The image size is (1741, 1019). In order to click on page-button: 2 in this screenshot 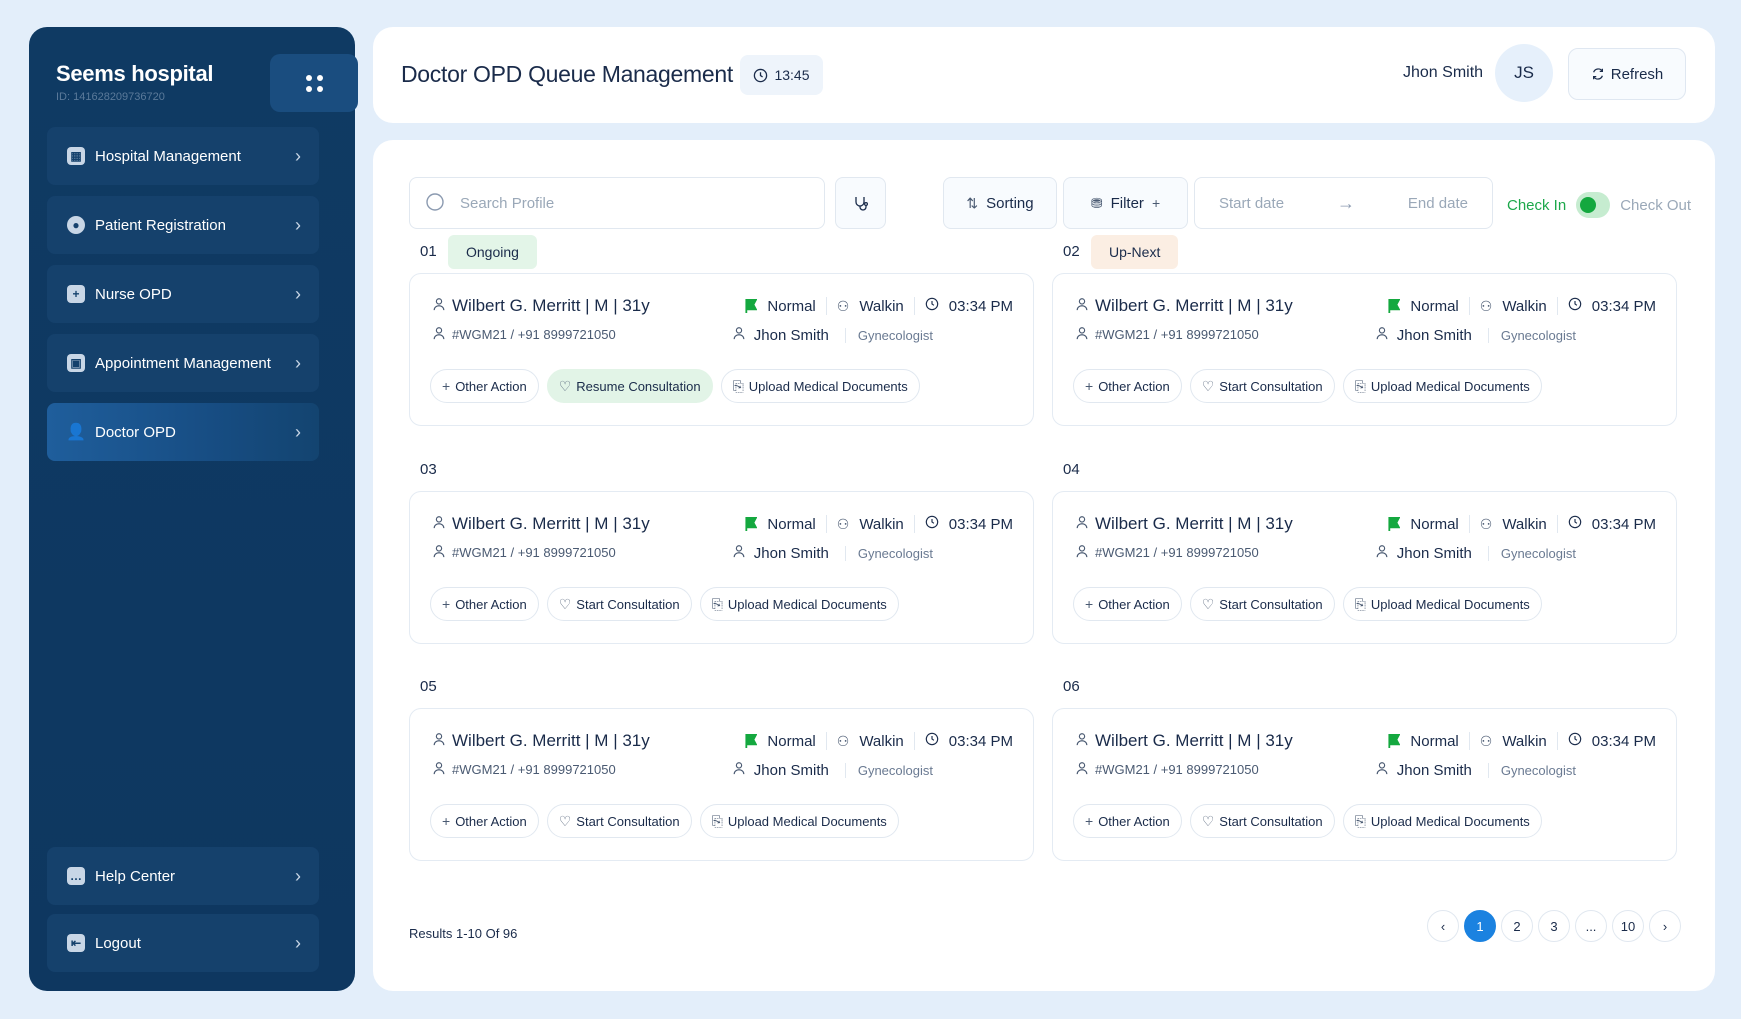, I will do `click(1517, 926)`.